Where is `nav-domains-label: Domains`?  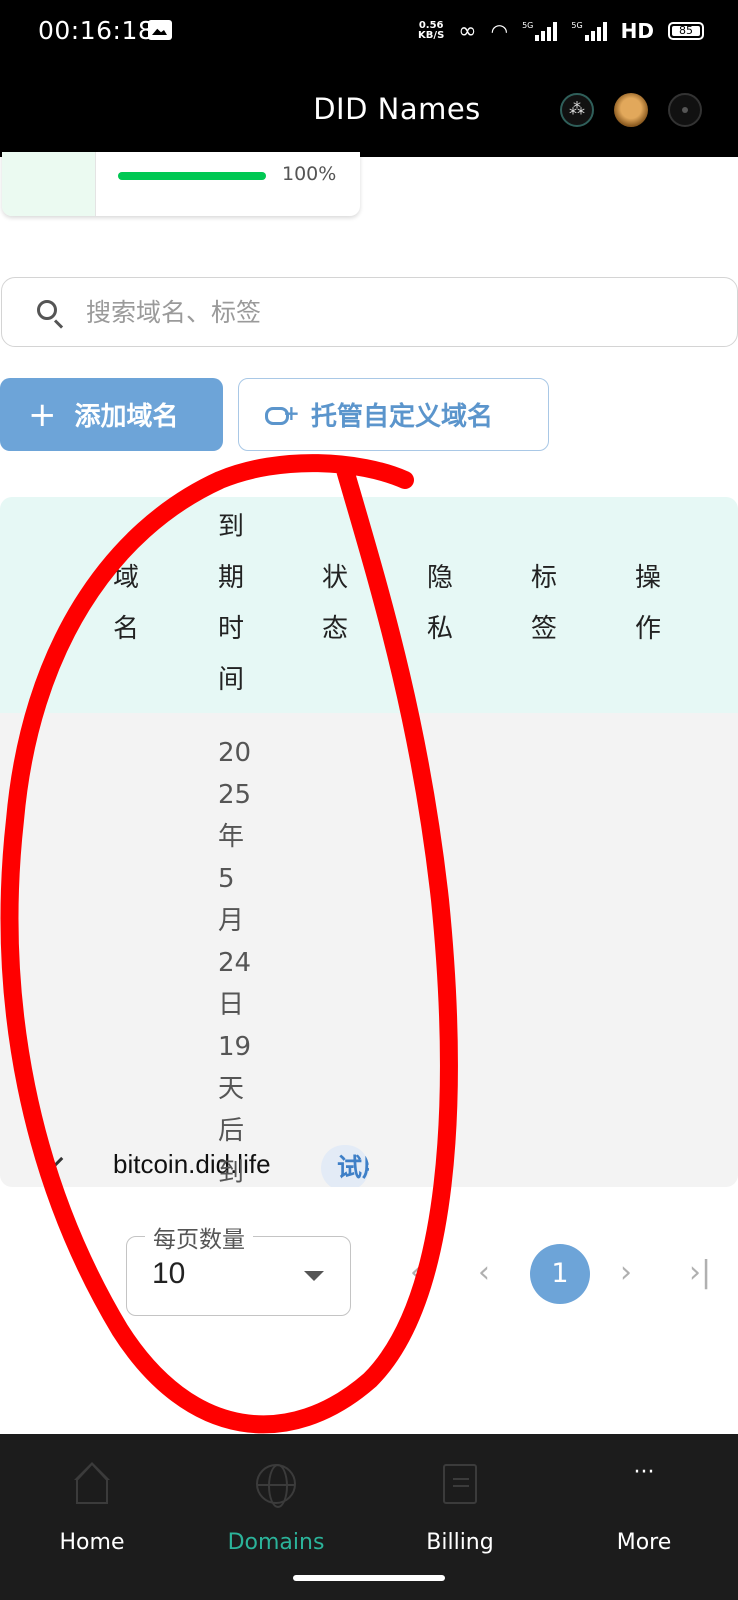 nav-domains-label: Domains is located at coordinates (276, 1542).